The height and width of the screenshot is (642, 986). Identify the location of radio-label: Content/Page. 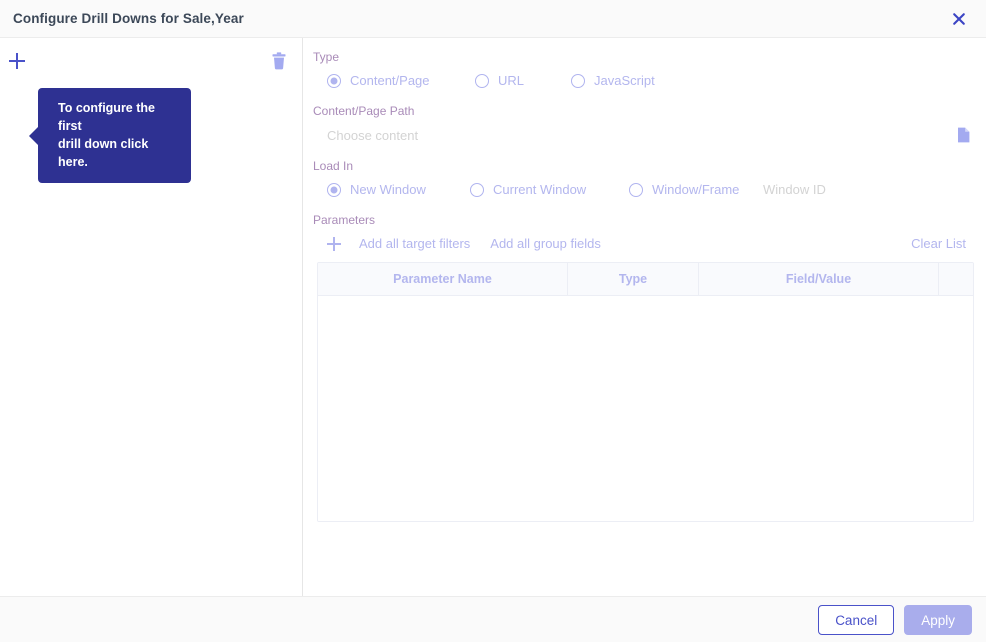
(390, 80).